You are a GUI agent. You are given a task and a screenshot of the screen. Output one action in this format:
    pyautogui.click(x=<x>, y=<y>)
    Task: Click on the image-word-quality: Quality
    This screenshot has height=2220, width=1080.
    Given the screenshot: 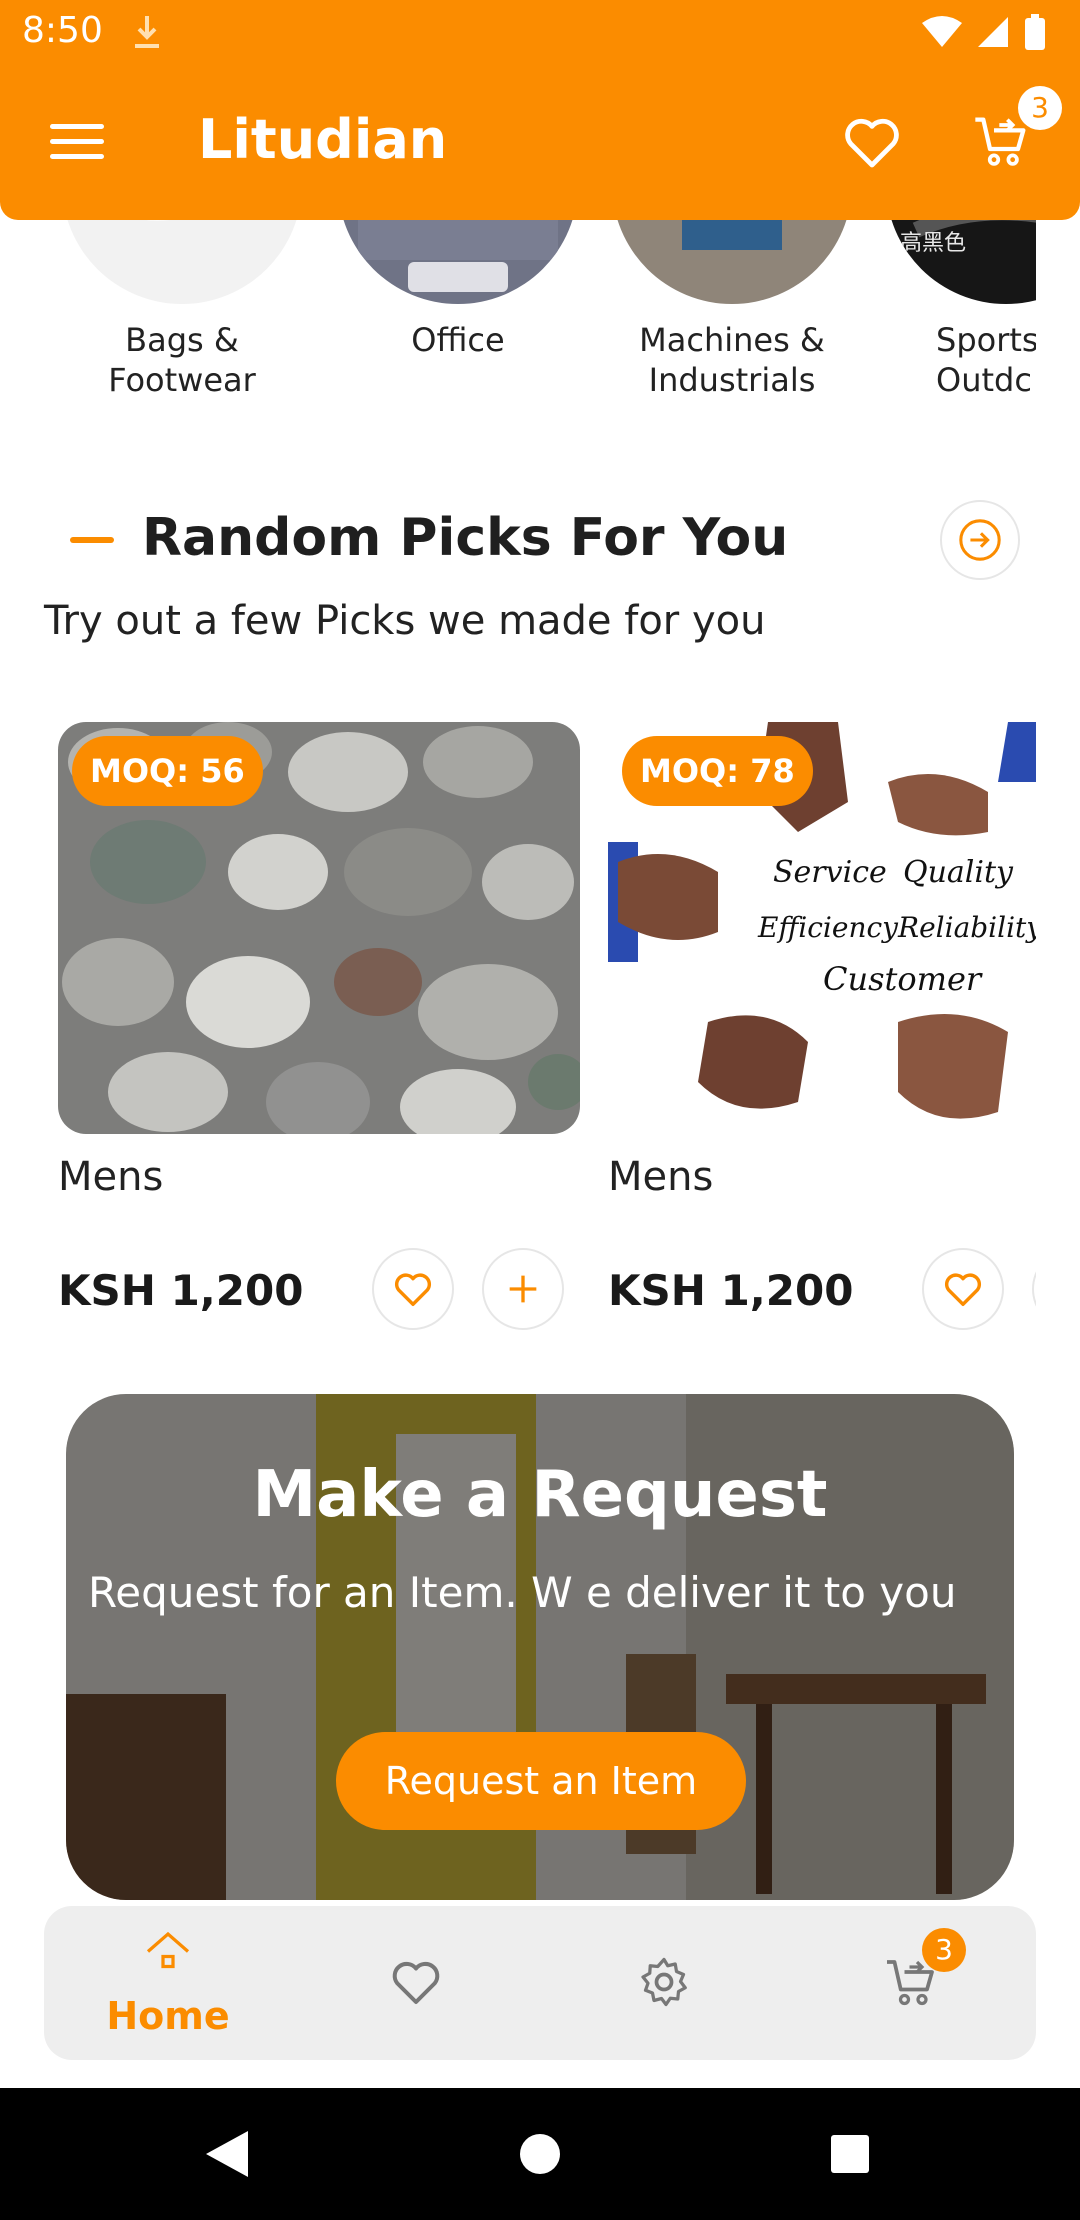 What is the action you would take?
    pyautogui.click(x=958, y=872)
    